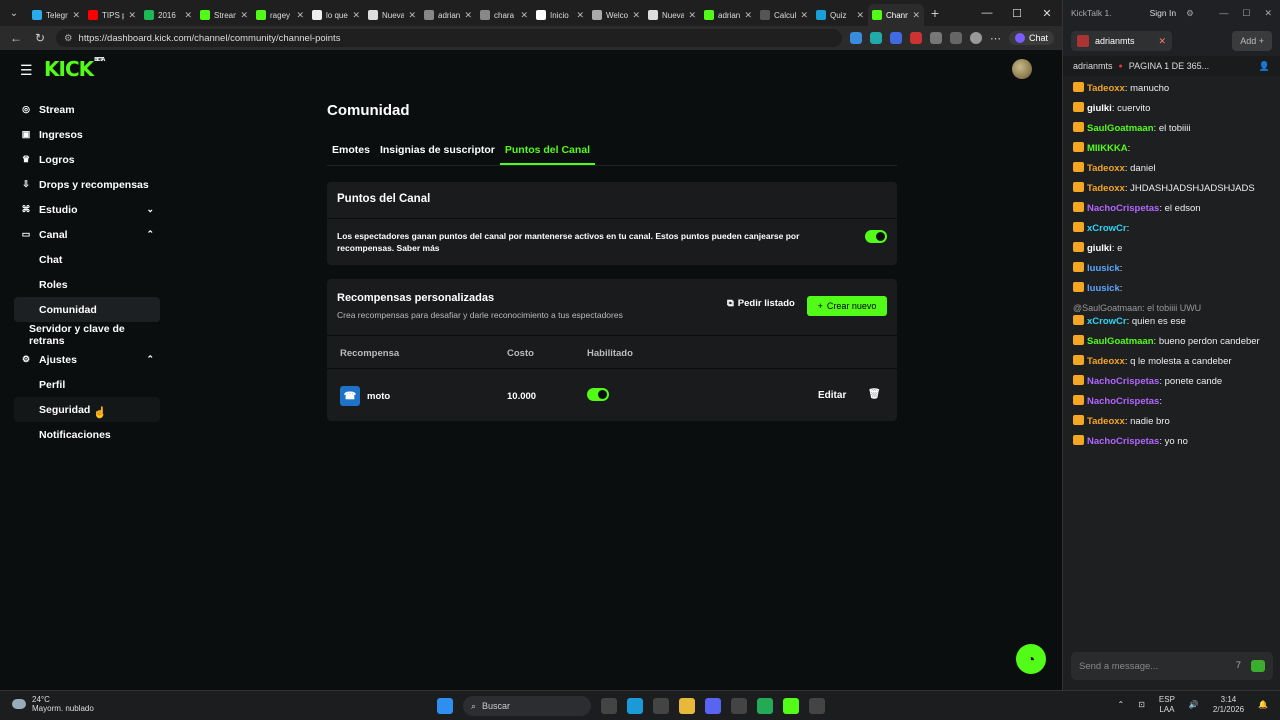  Describe the element at coordinates (1107, 148) in the screenshot. I see `chat-username: MIIKKKA` at that location.